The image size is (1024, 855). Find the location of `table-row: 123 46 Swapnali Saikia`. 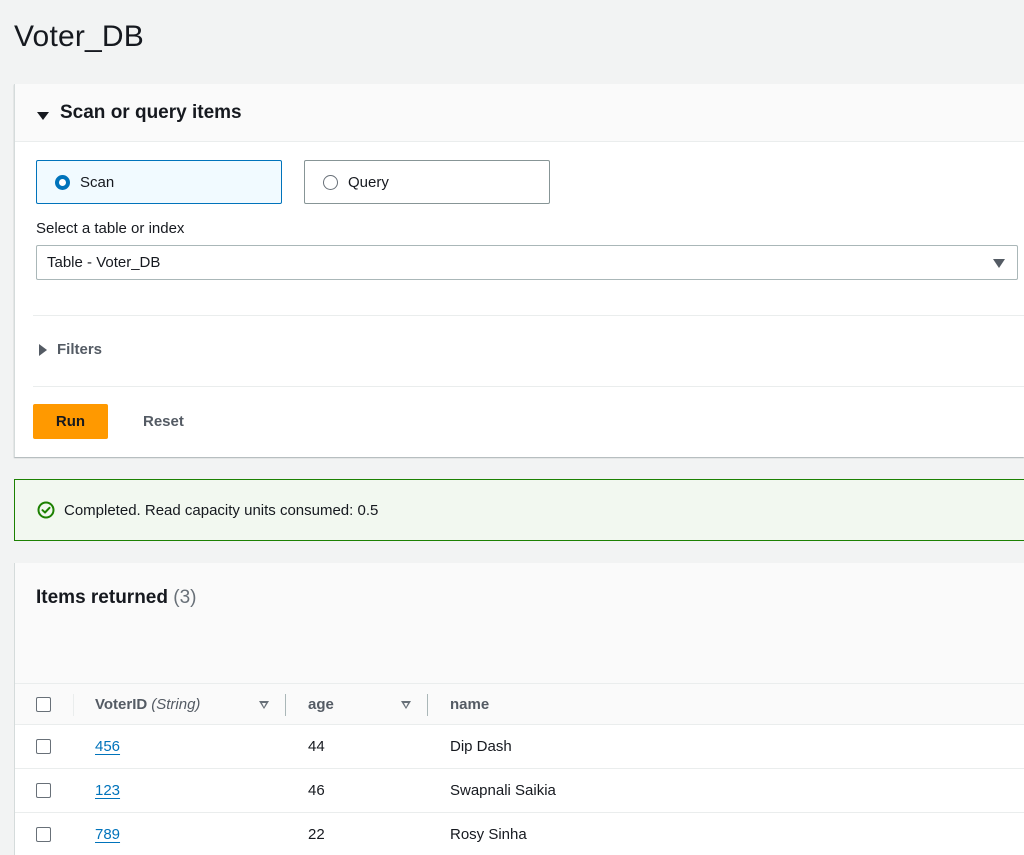

table-row: 123 46 Swapnali Saikia is located at coordinates (519, 791).